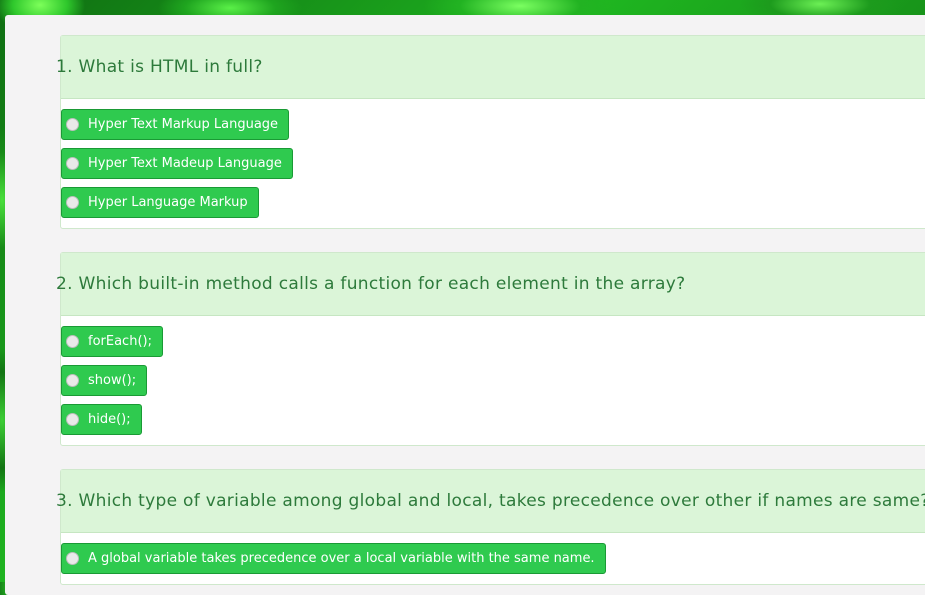 Image resolution: width=925 pixels, height=595 pixels. What do you see at coordinates (168, 202) in the screenshot?
I see `option-label: Hyper Language Markup` at bounding box center [168, 202].